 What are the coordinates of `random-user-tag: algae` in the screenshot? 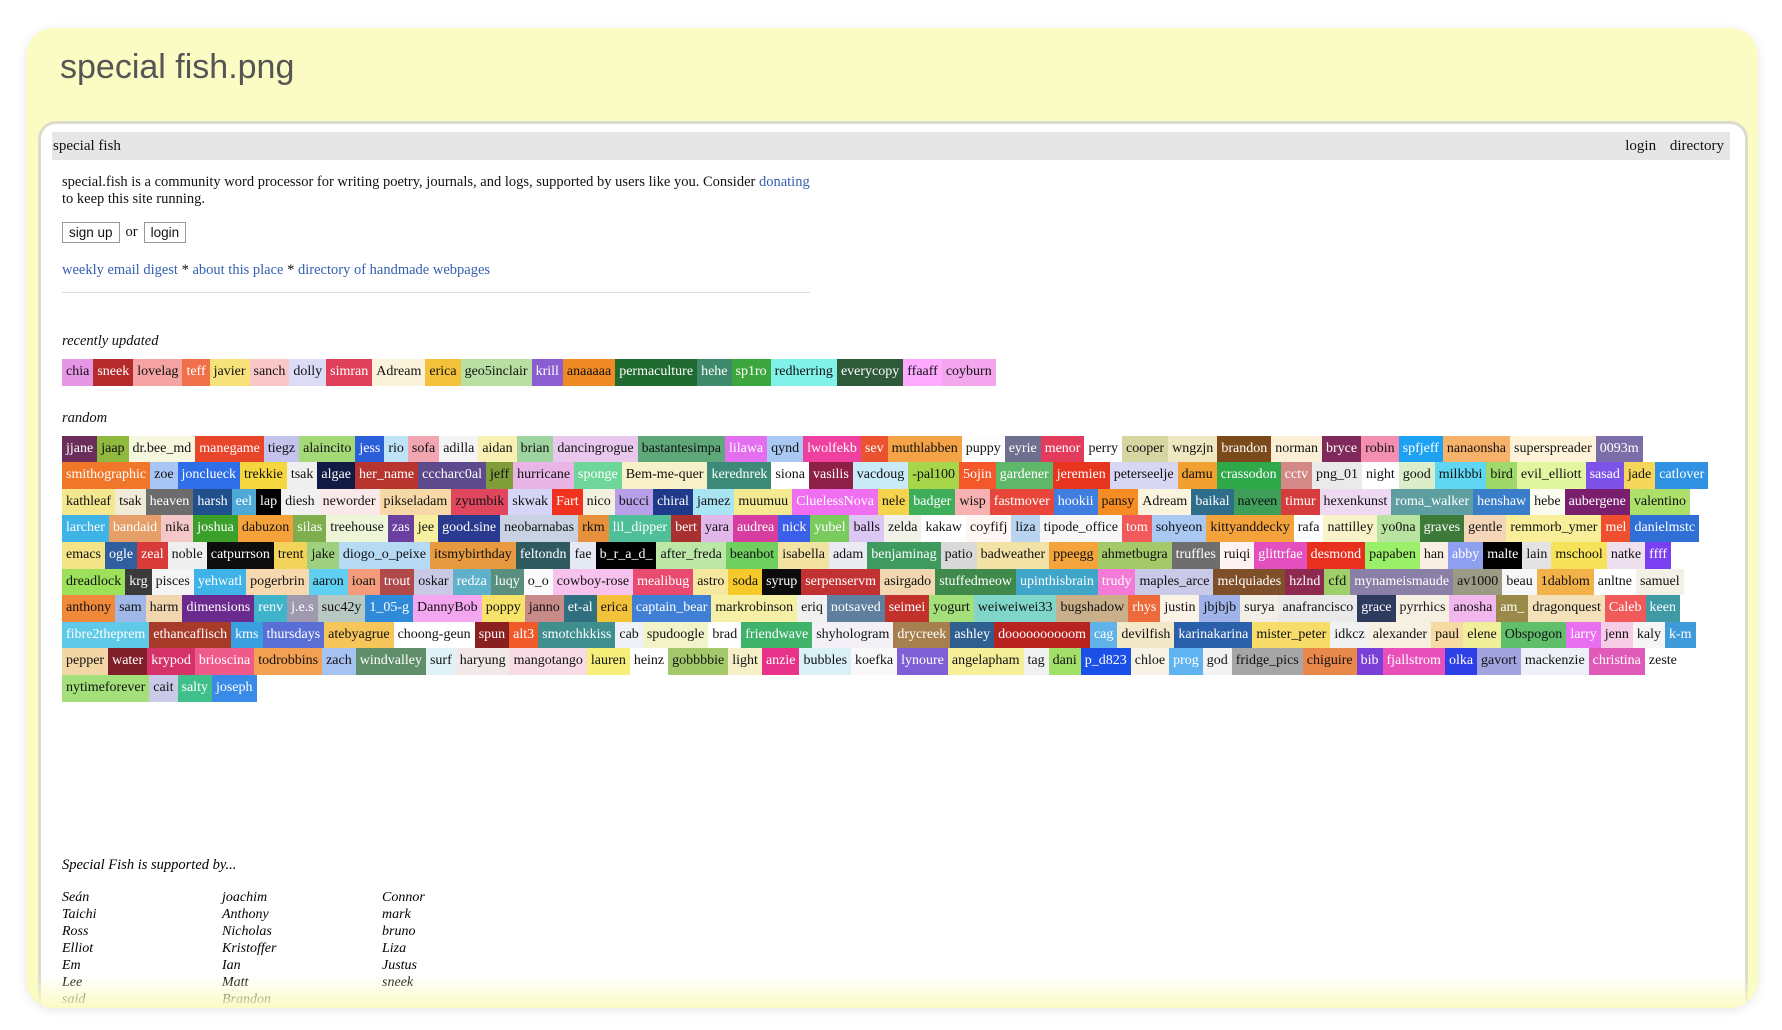 It's located at (336, 475).